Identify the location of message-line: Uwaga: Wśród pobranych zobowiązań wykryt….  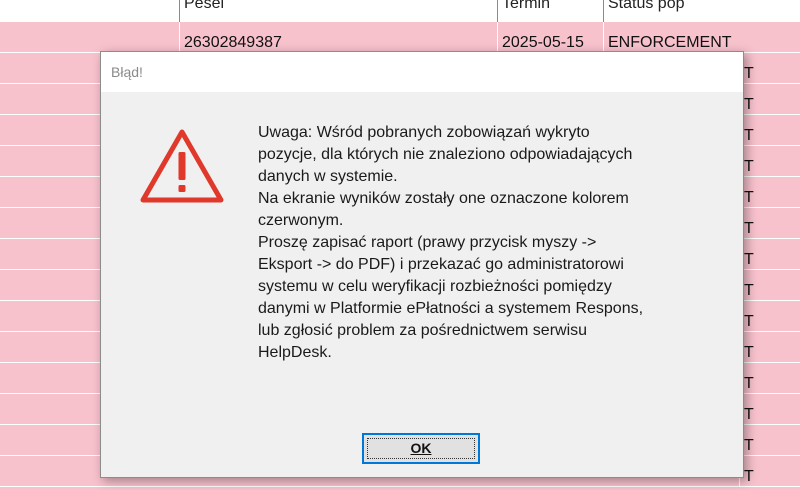
(424, 132).